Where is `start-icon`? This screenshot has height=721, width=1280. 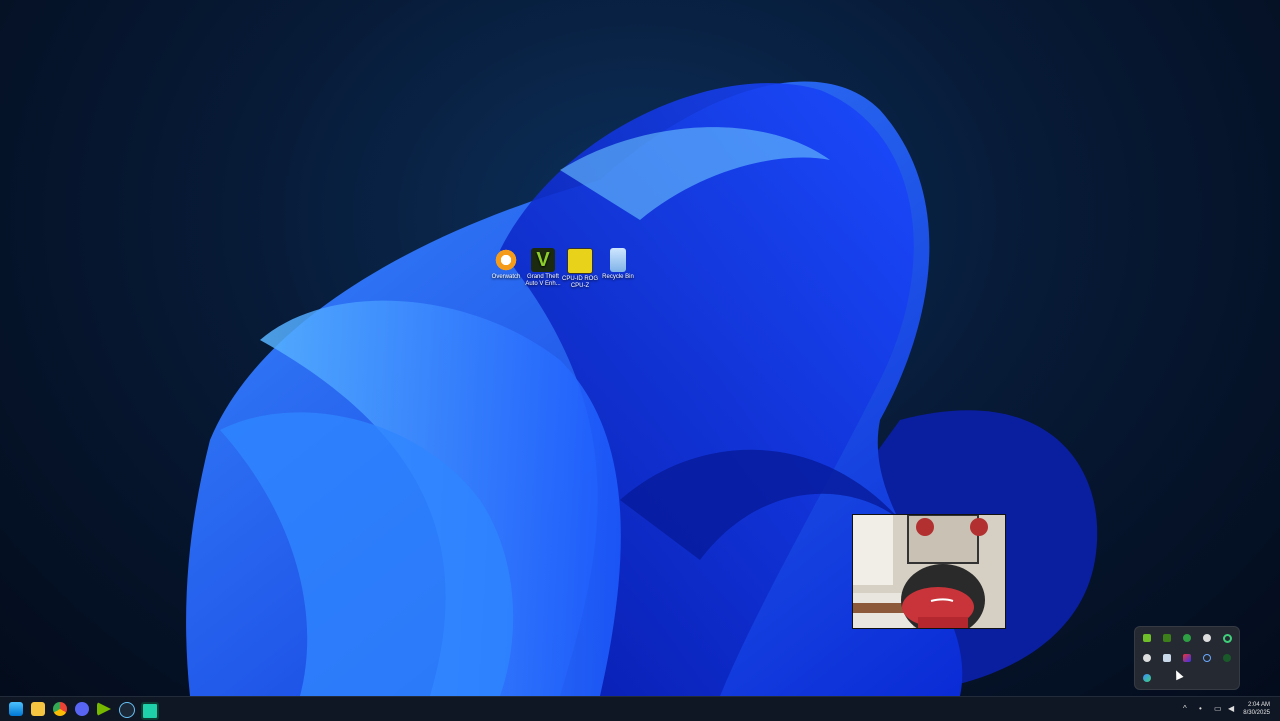 start-icon is located at coordinates (16, 709).